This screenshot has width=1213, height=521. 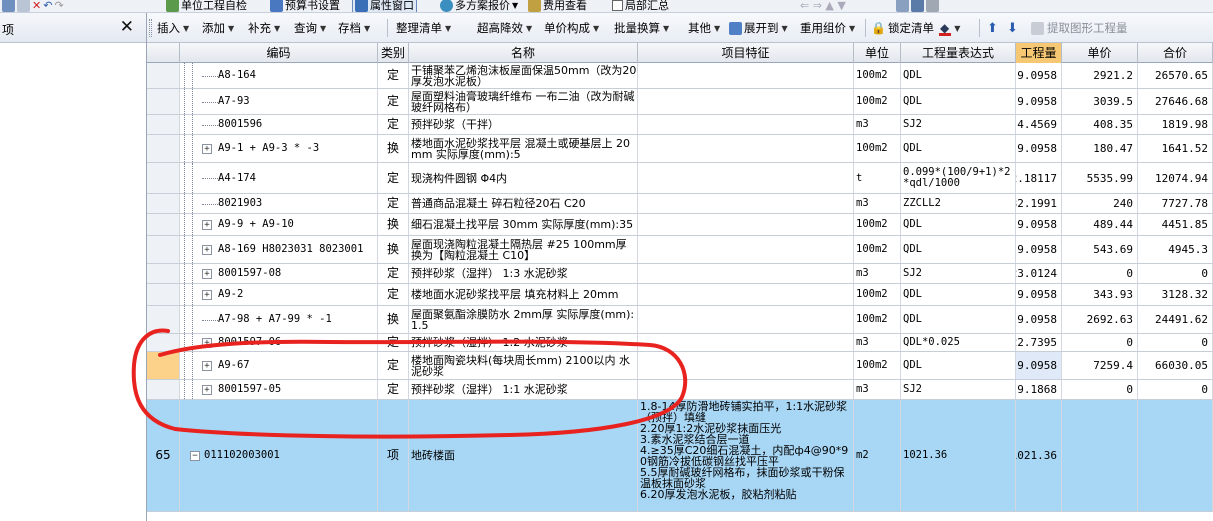 What do you see at coordinates (1175, 455) in the screenshot?
I see `cell-total` at bounding box center [1175, 455].